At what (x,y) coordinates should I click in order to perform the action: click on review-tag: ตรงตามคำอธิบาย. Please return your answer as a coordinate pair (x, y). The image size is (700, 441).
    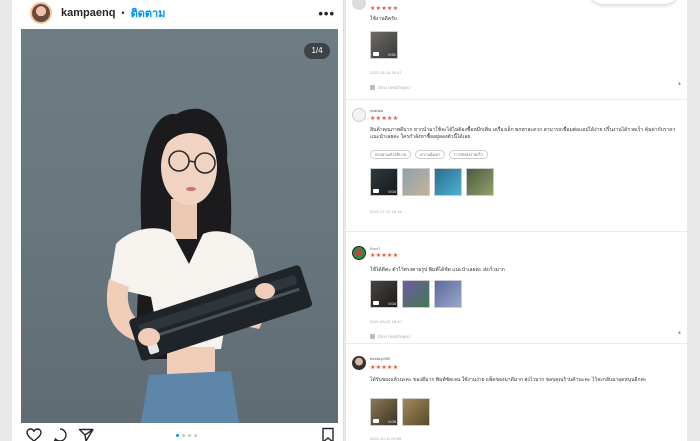
    Looking at the image, I should click on (391, 154).